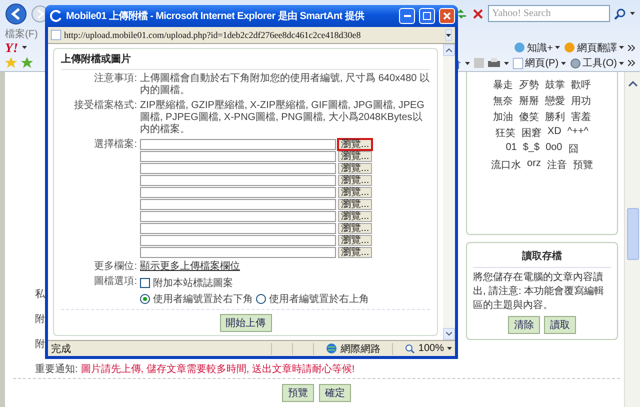 The image size is (640, 407). What do you see at coordinates (632, 234) in the screenshot?
I see `scrollbar-thumb` at bounding box center [632, 234].